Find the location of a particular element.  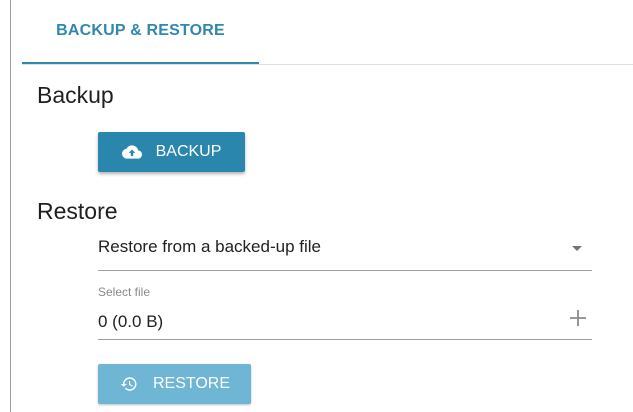

restore-section-title: Restore is located at coordinates (77, 211).